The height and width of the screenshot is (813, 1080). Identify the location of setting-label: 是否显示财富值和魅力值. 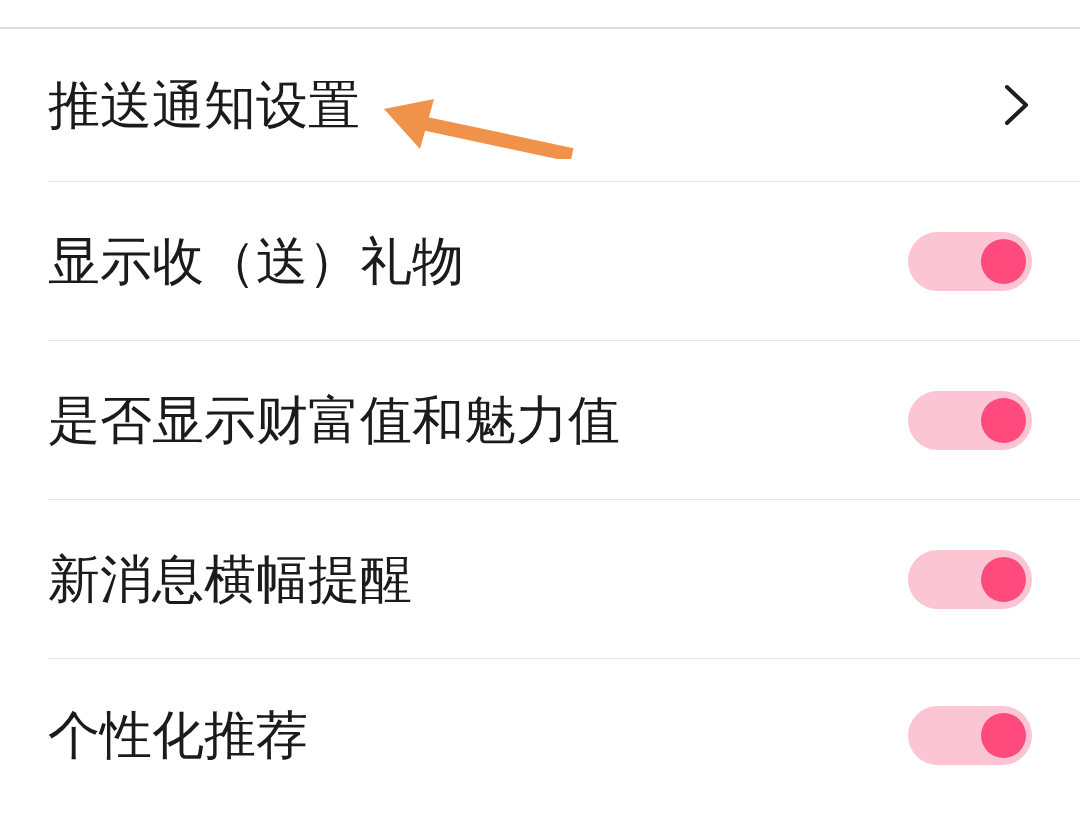
(334, 420).